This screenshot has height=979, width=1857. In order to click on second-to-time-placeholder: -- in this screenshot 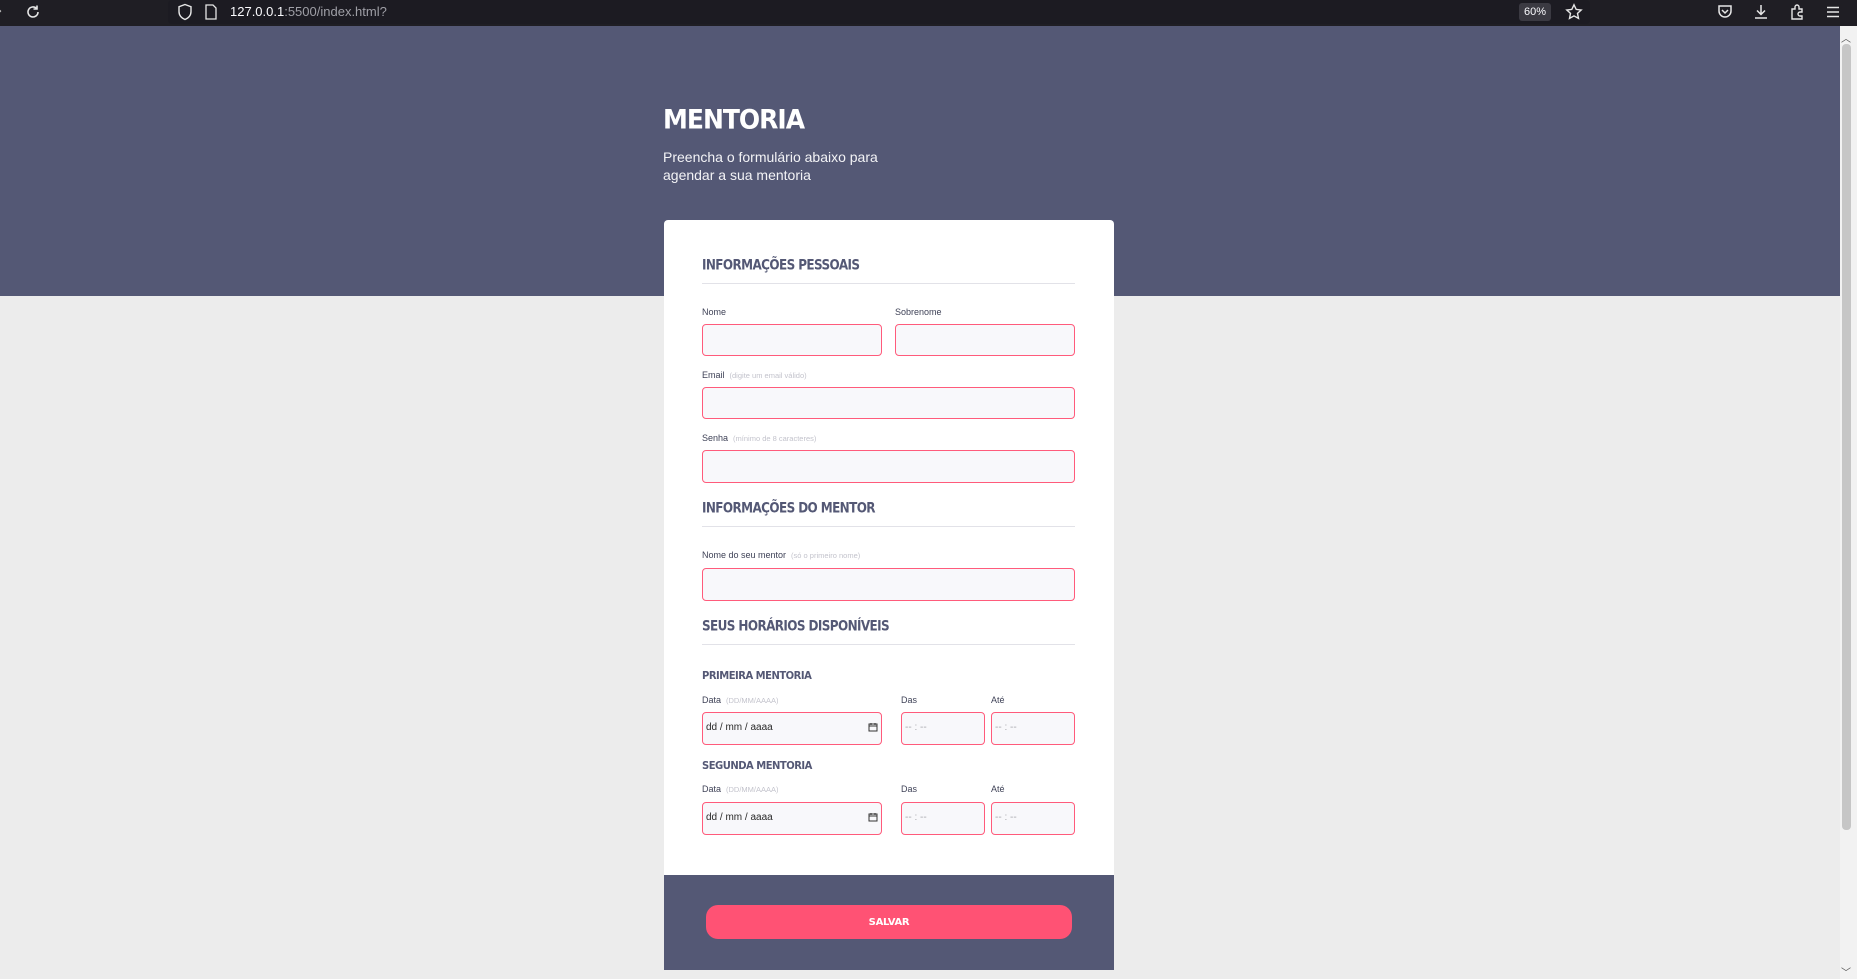, I will do `click(1006, 817)`.